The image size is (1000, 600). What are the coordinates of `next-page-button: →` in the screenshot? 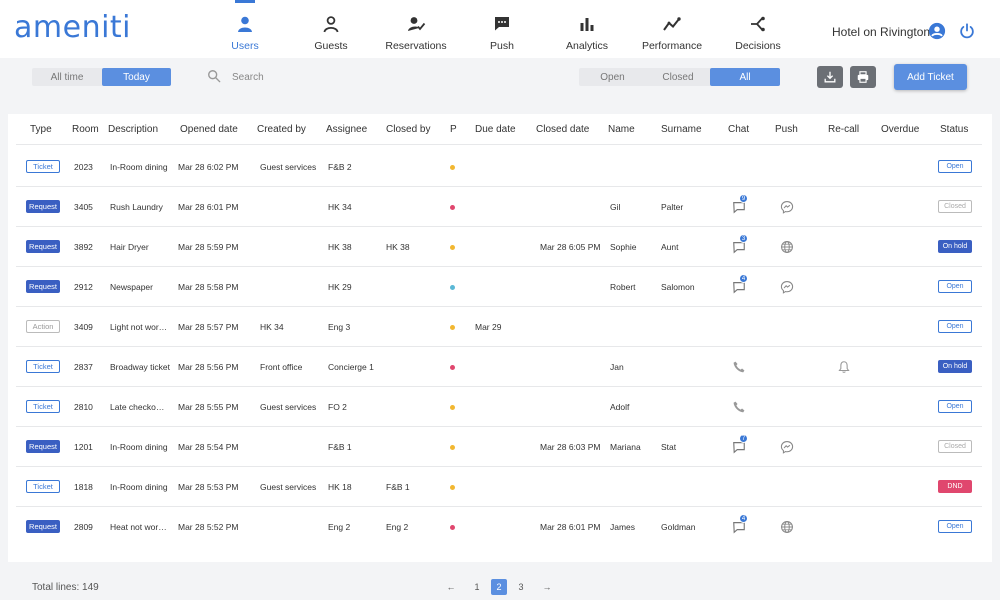 It's located at (547, 587).